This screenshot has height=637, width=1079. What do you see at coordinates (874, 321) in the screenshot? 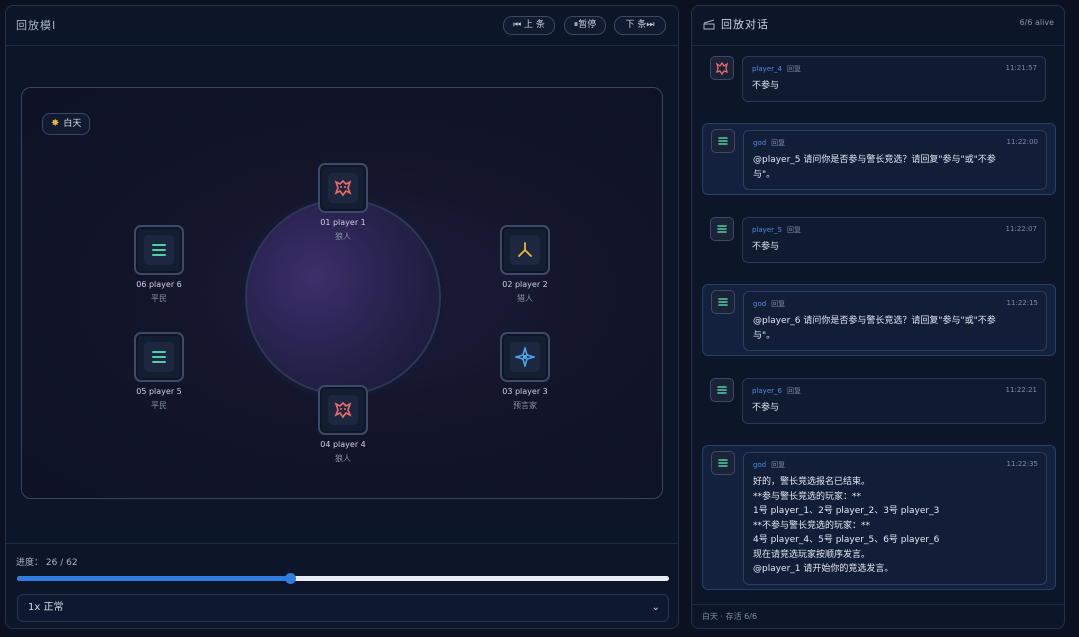
I see `message-line: @player_6 请问你是否参与警长竞选？请回复"参与"或"不参` at bounding box center [874, 321].